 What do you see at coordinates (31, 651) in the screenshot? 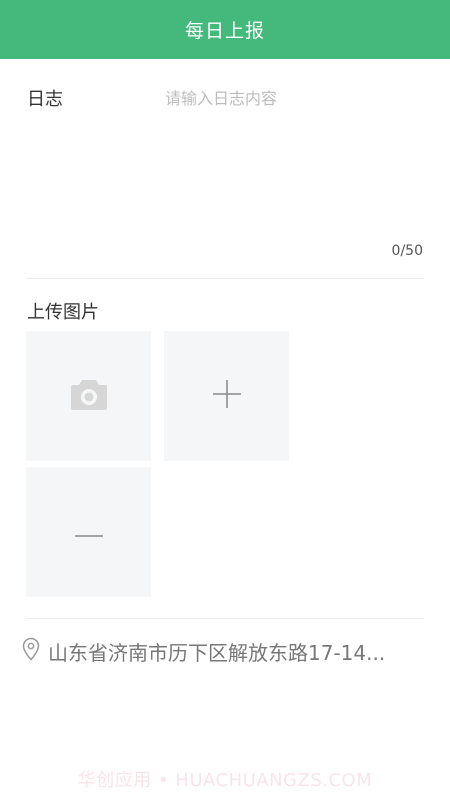
I see `location-pin-icon` at bounding box center [31, 651].